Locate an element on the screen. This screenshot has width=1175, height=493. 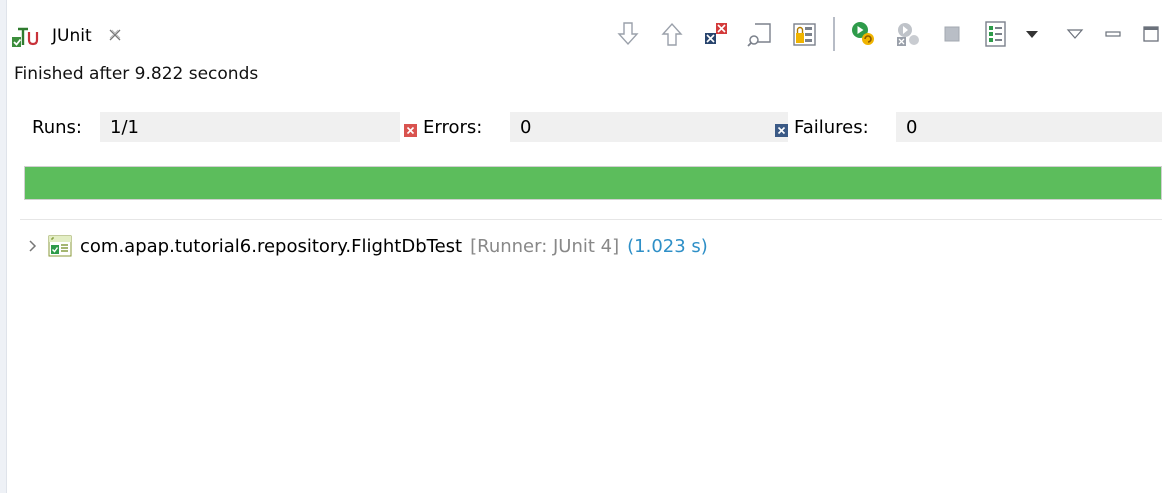
close-icon is located at coordinates (115, 36).